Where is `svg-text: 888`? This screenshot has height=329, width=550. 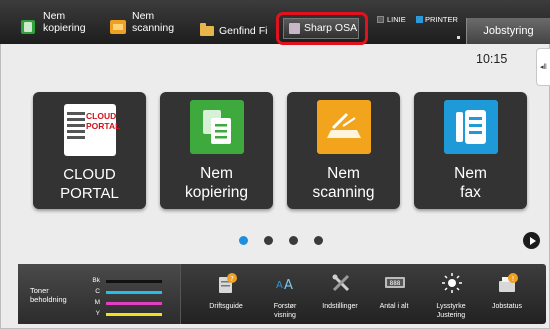
svg-text: 888 is located at coordinates (395, 283).